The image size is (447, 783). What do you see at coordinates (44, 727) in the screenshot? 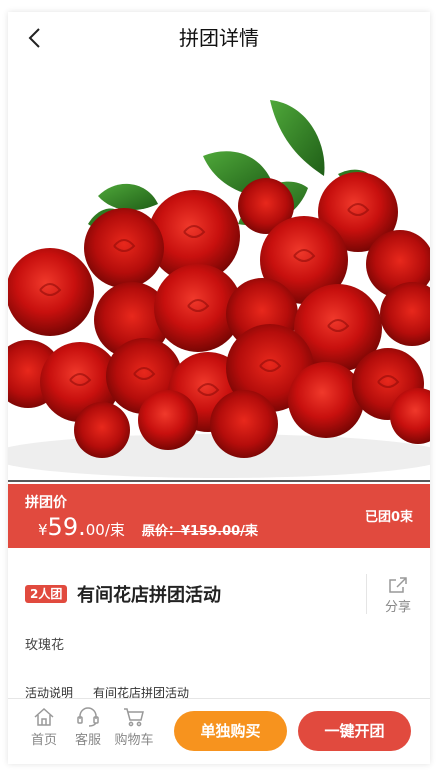
I see `nav-home: 首页` at bounding box center [44, 727].